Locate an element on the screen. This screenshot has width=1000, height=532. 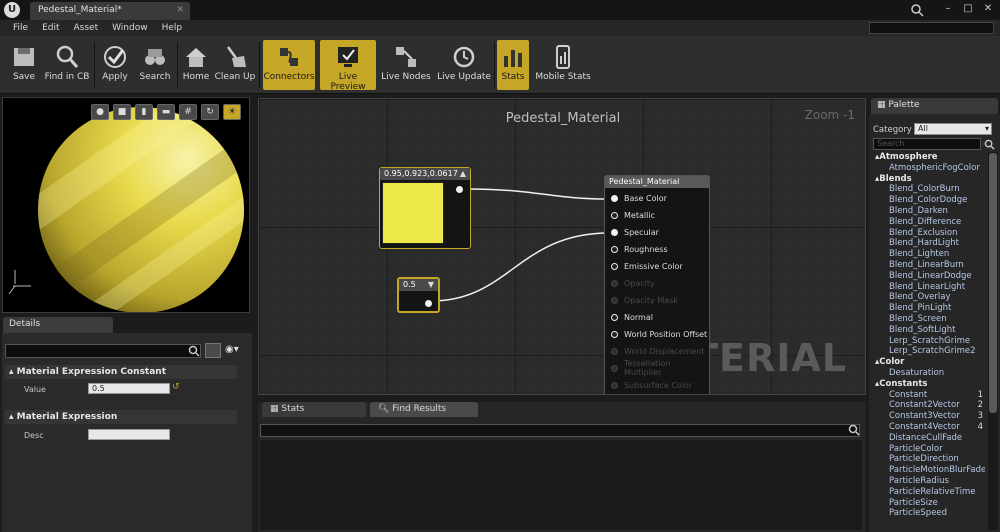
palette-item: Blend_LinearBurn is located at coordinates (929, 265).